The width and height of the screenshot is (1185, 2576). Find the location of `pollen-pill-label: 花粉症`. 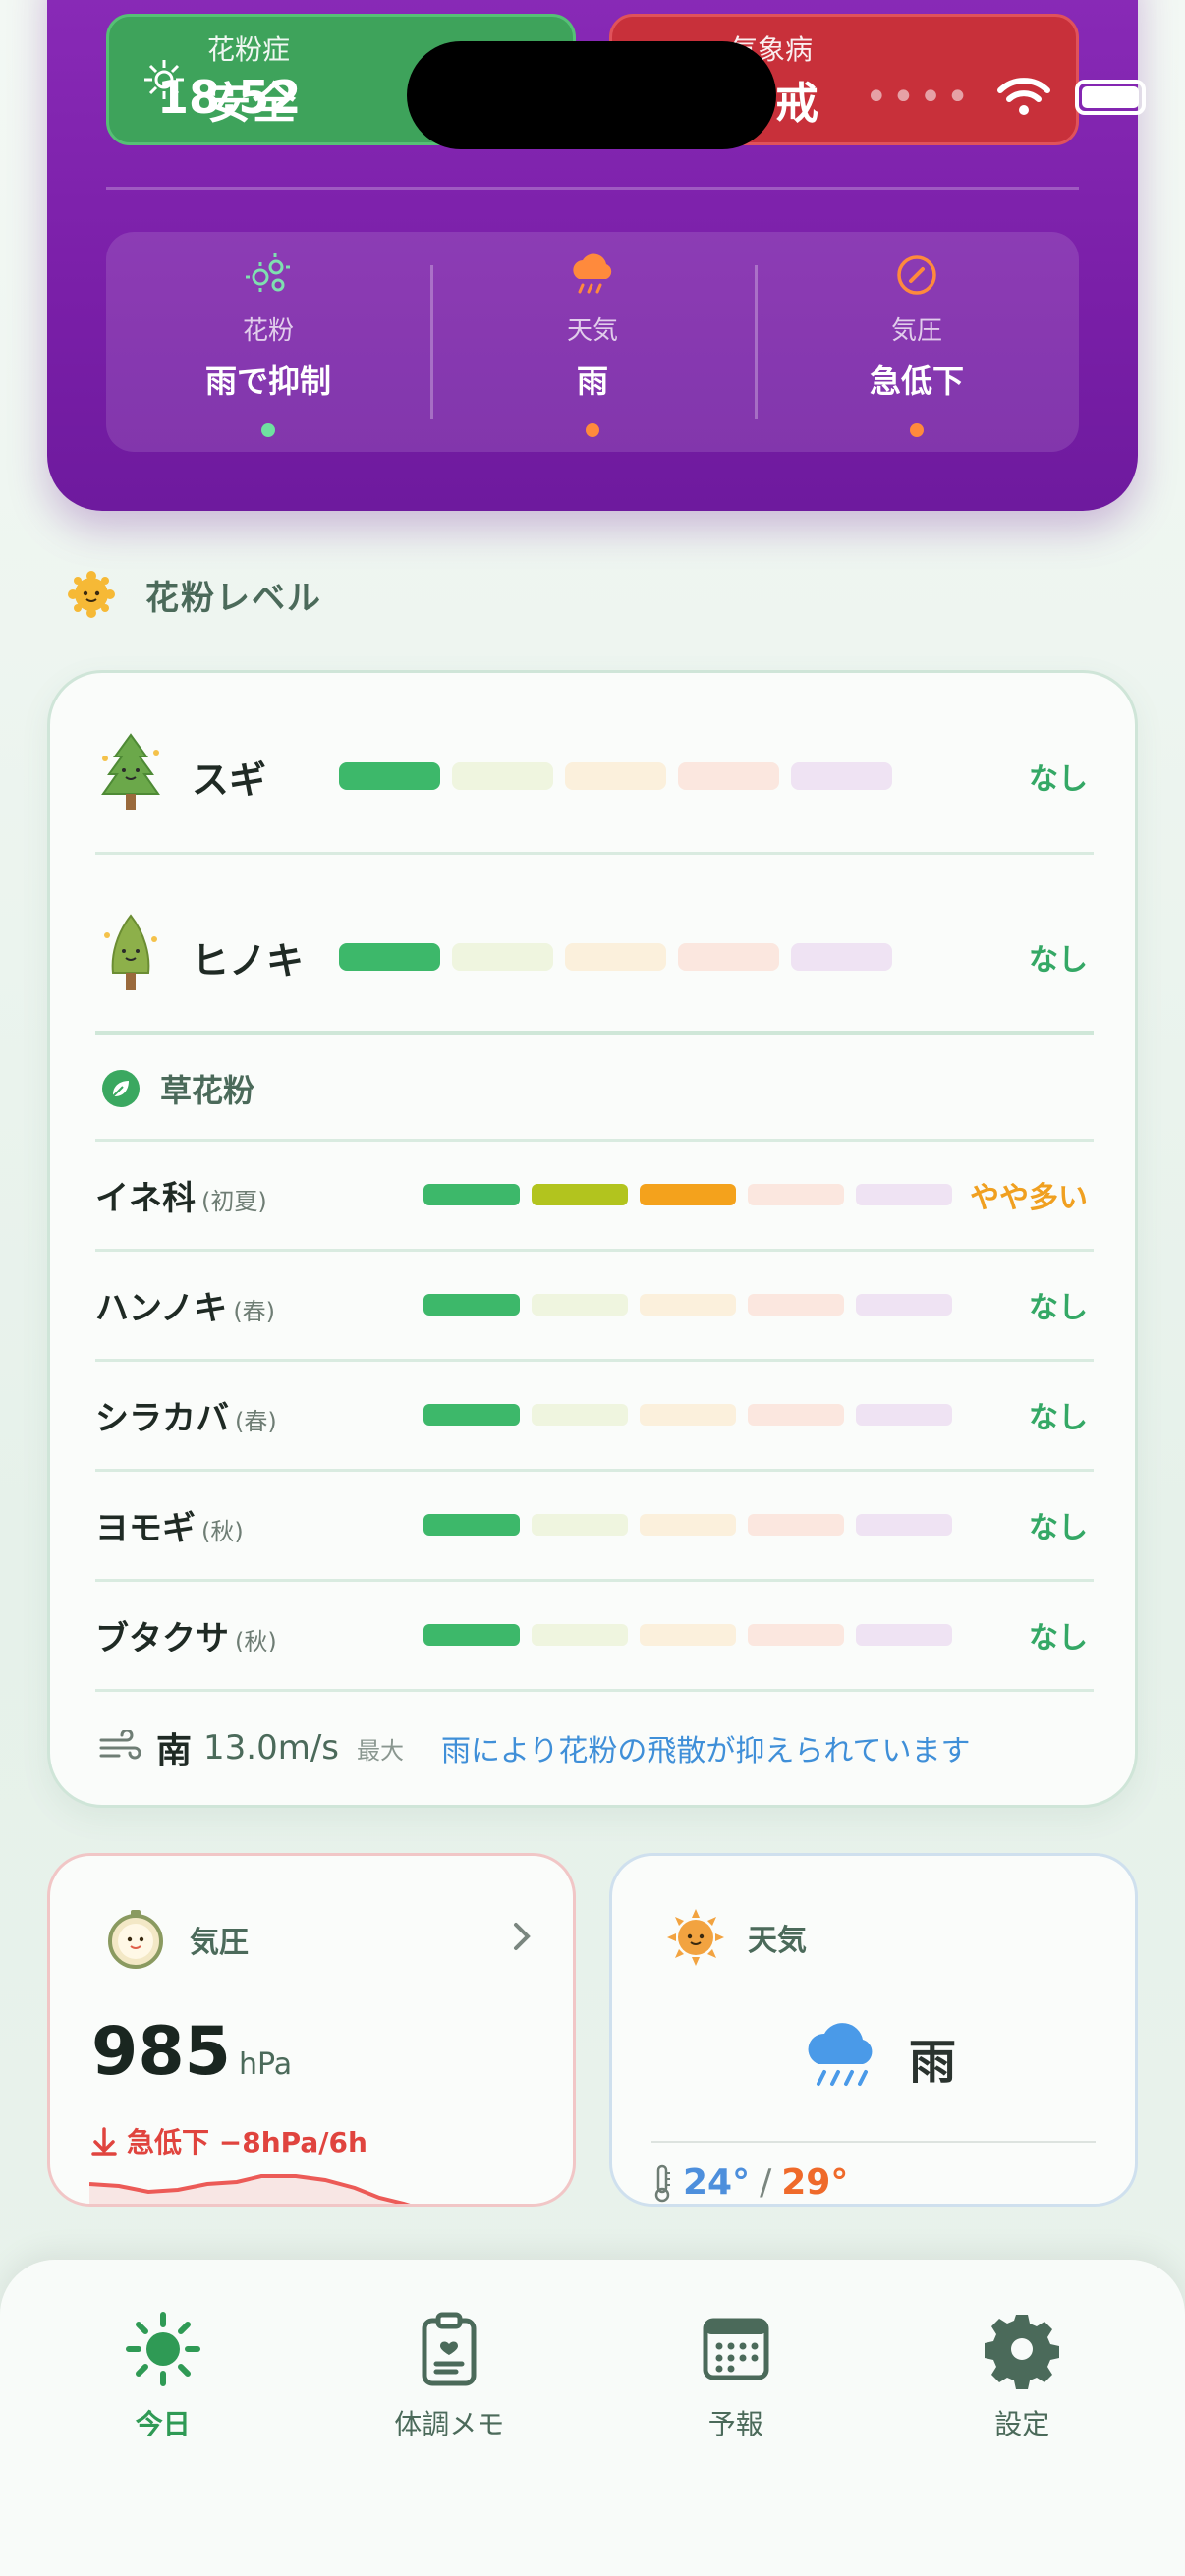

pollen-pill-label: 花粉症 is located at coordinates (249, 49).